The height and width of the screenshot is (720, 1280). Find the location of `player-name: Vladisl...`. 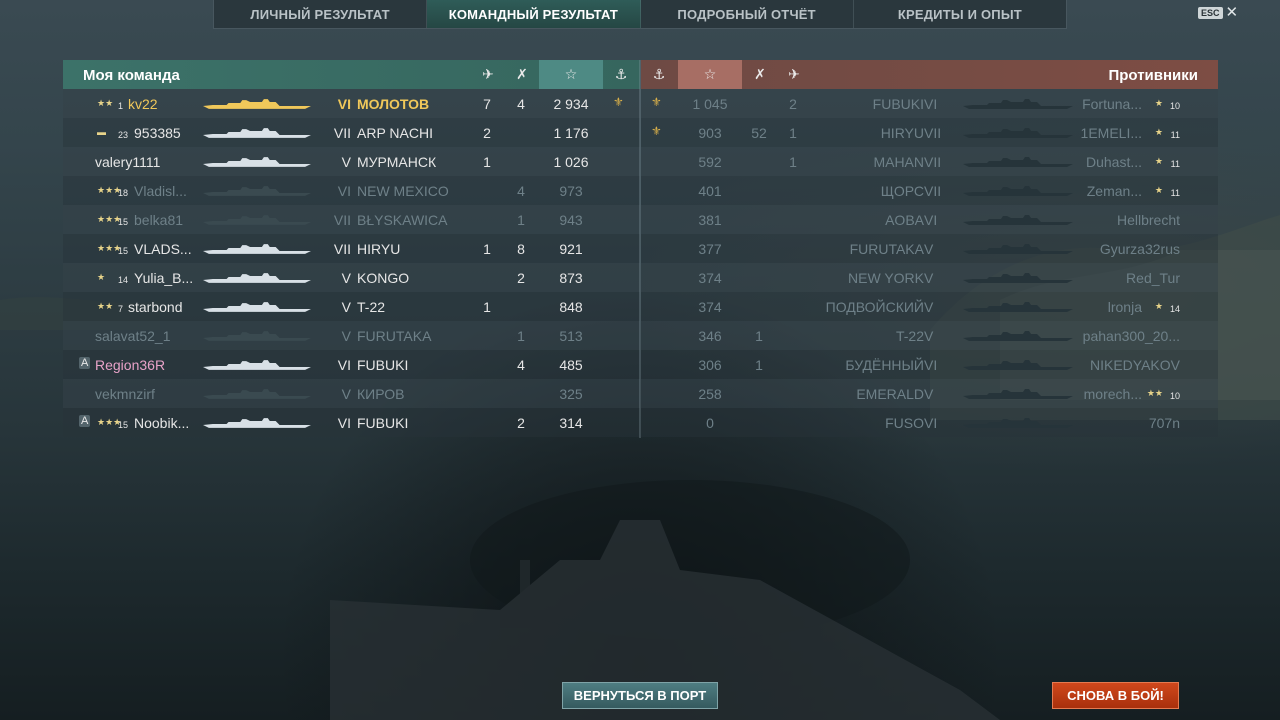

player-name: Vladisl... is located at coordinates (160, 191).